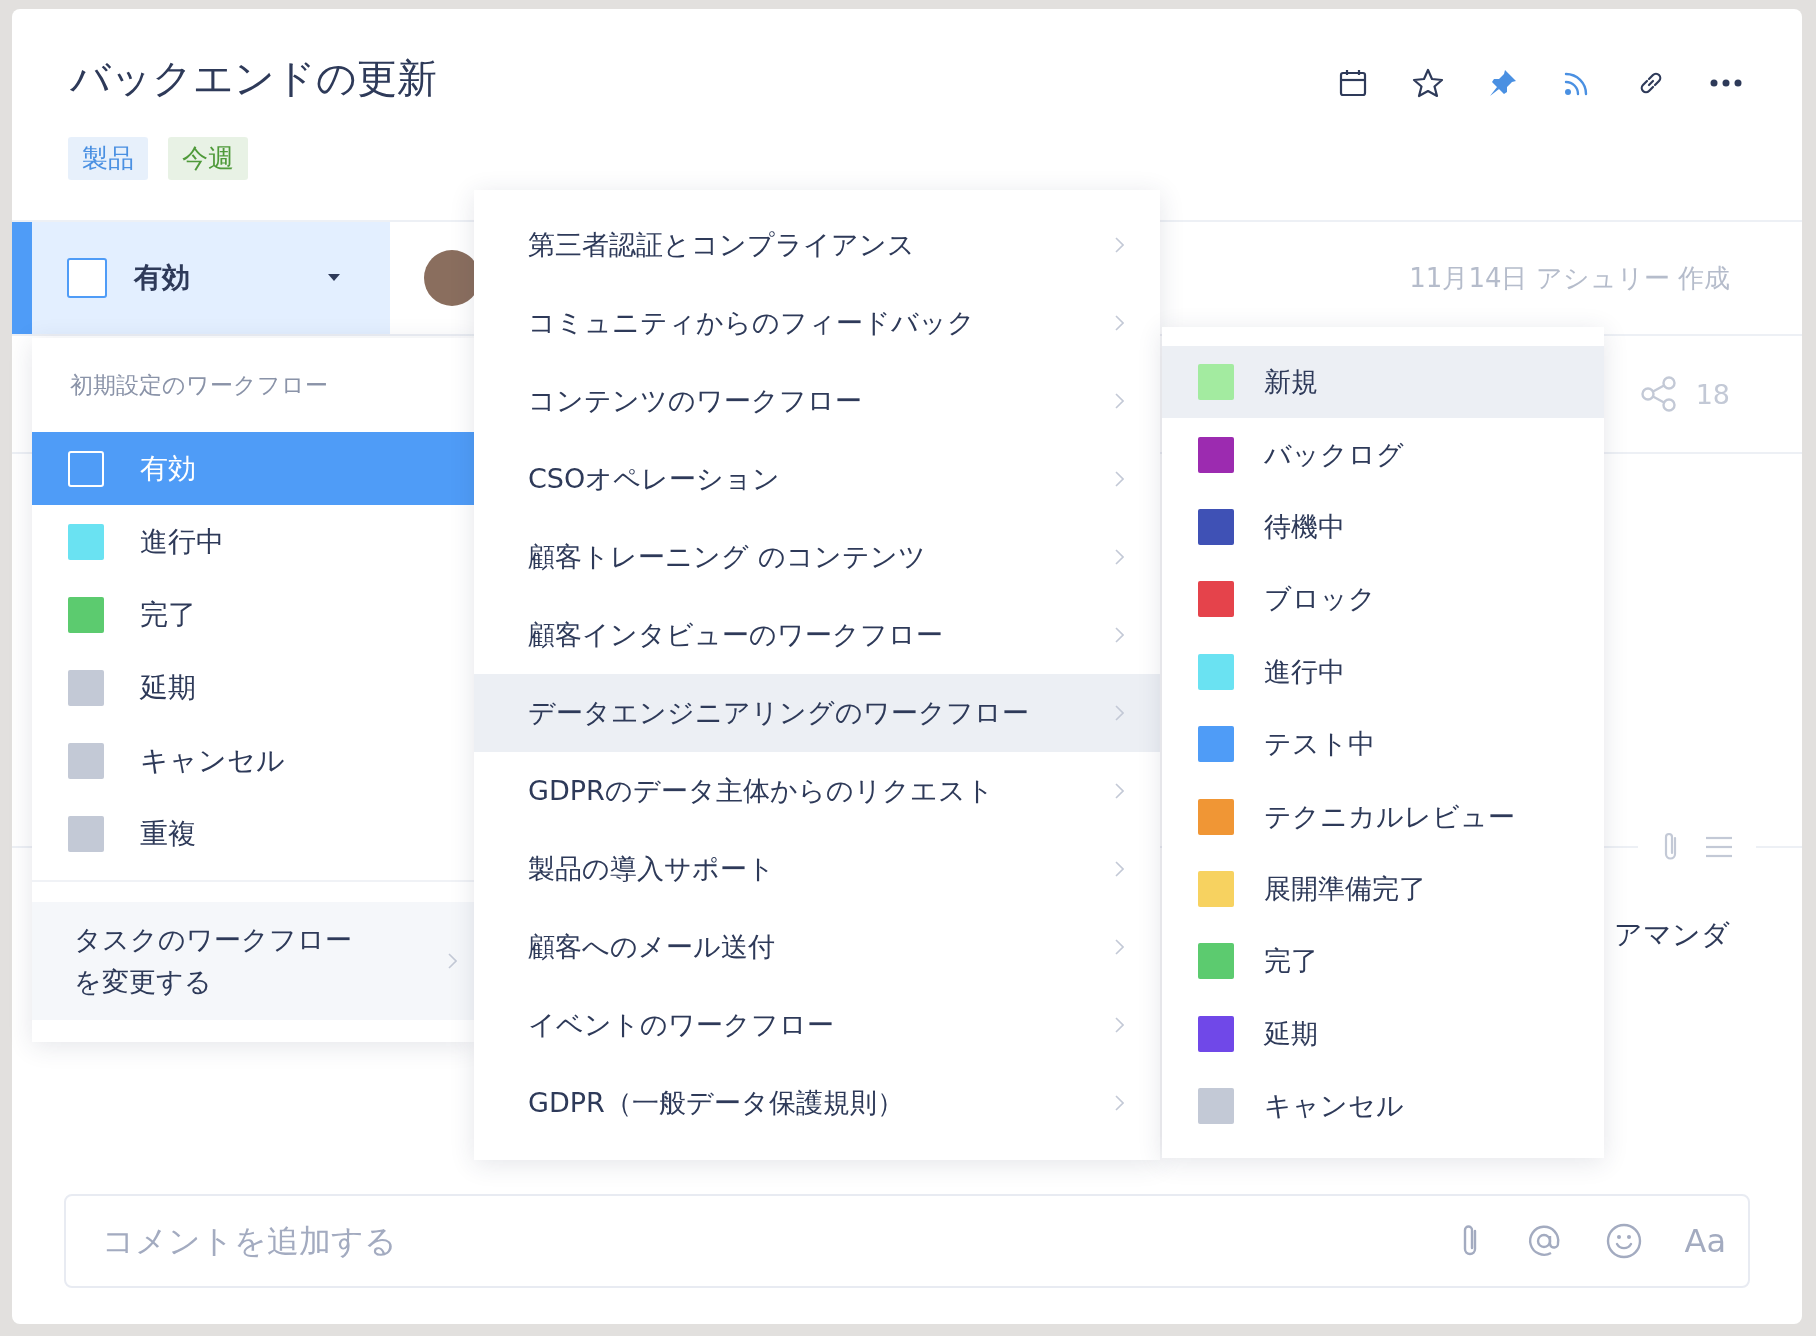  What do you see at coordinates (201, 278) in the screenshot?
I see `status-dropdown: 有効` at bounding box center [201, 278].